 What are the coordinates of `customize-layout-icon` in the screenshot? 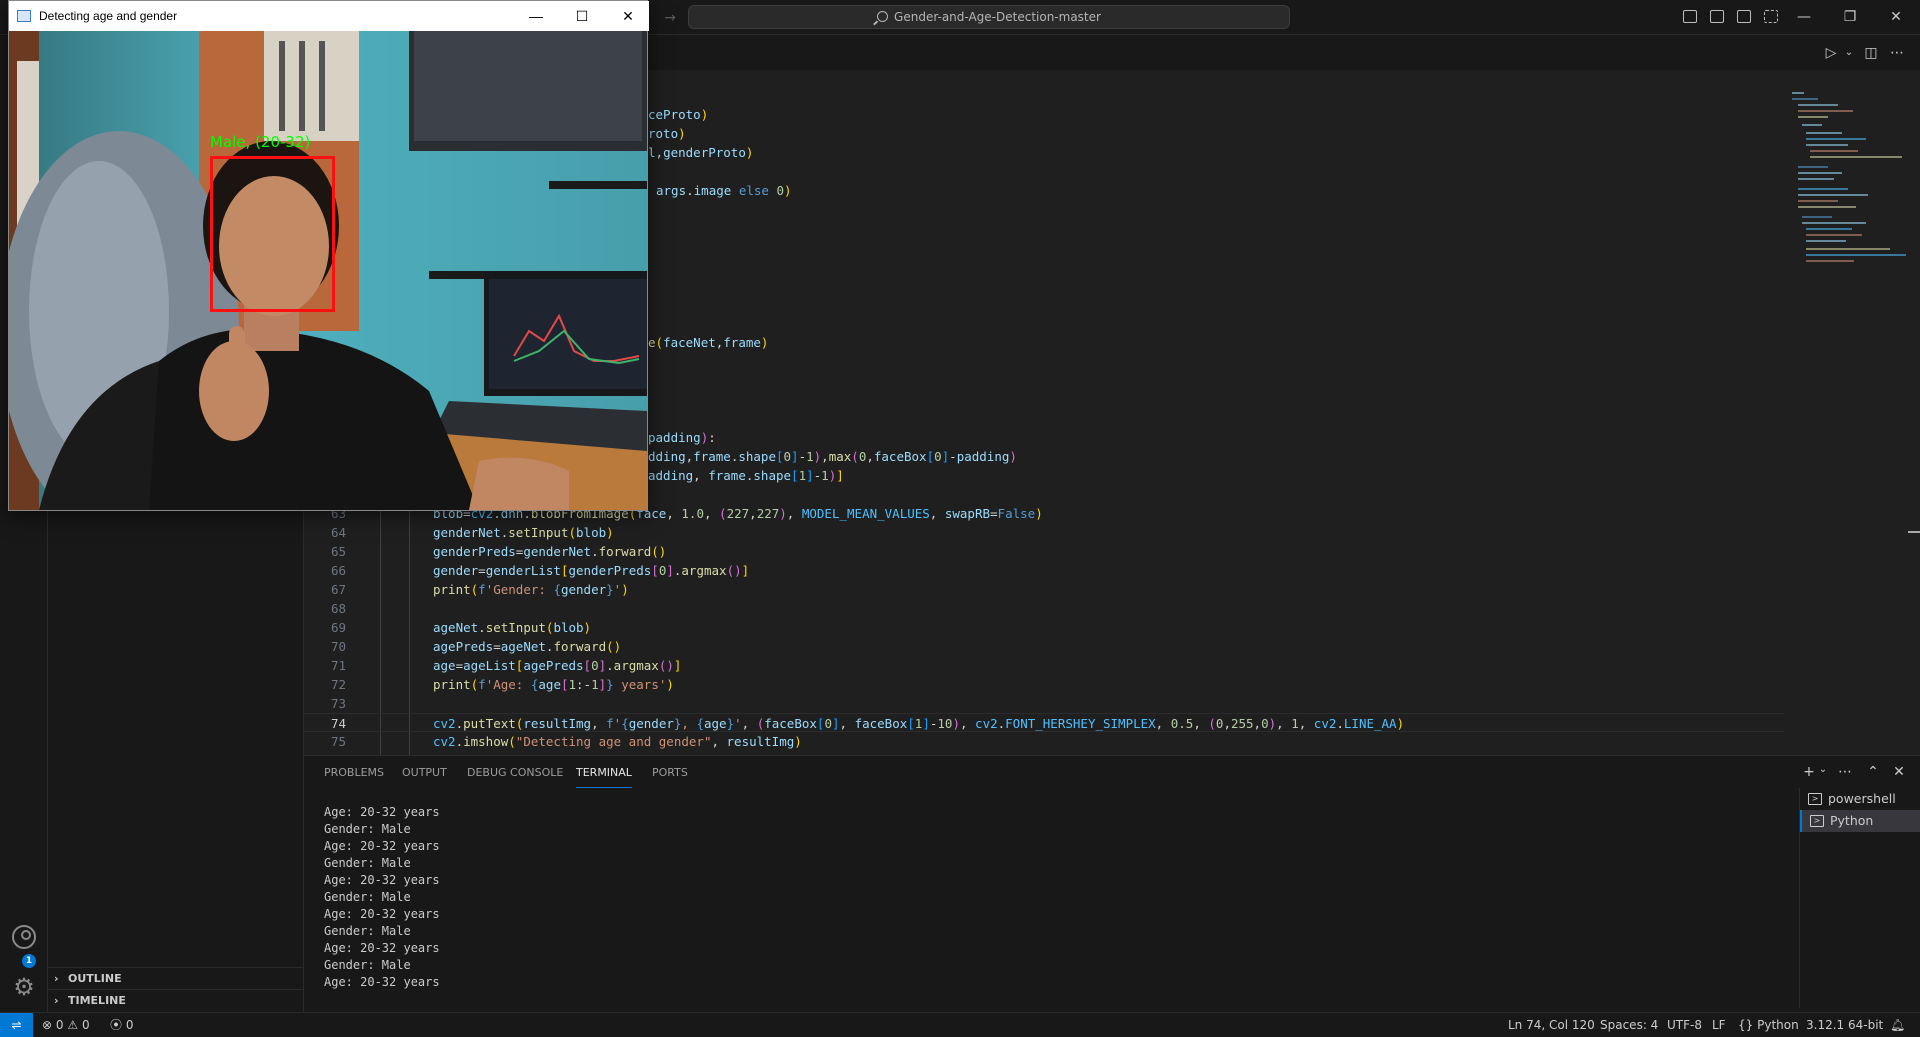 It's located at (1771, 16).